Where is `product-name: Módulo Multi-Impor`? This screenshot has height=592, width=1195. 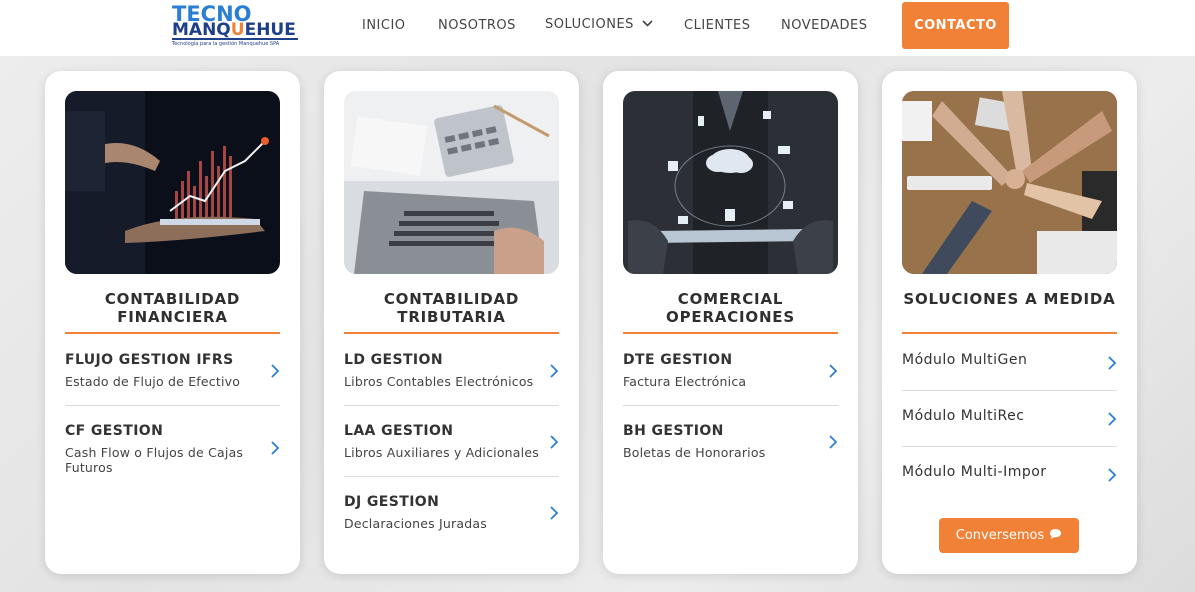
product-name: Módulo Multi-Impor is located at coordinates (974, 472).